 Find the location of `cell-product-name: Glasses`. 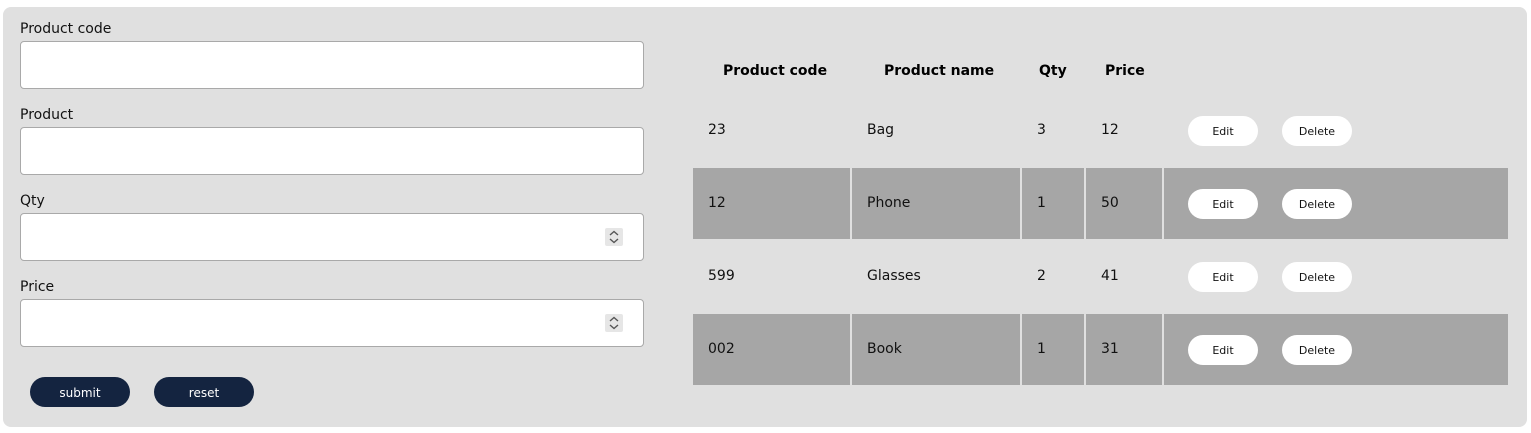

cell-product-name: Glasses is located at coordinates (894, 276).